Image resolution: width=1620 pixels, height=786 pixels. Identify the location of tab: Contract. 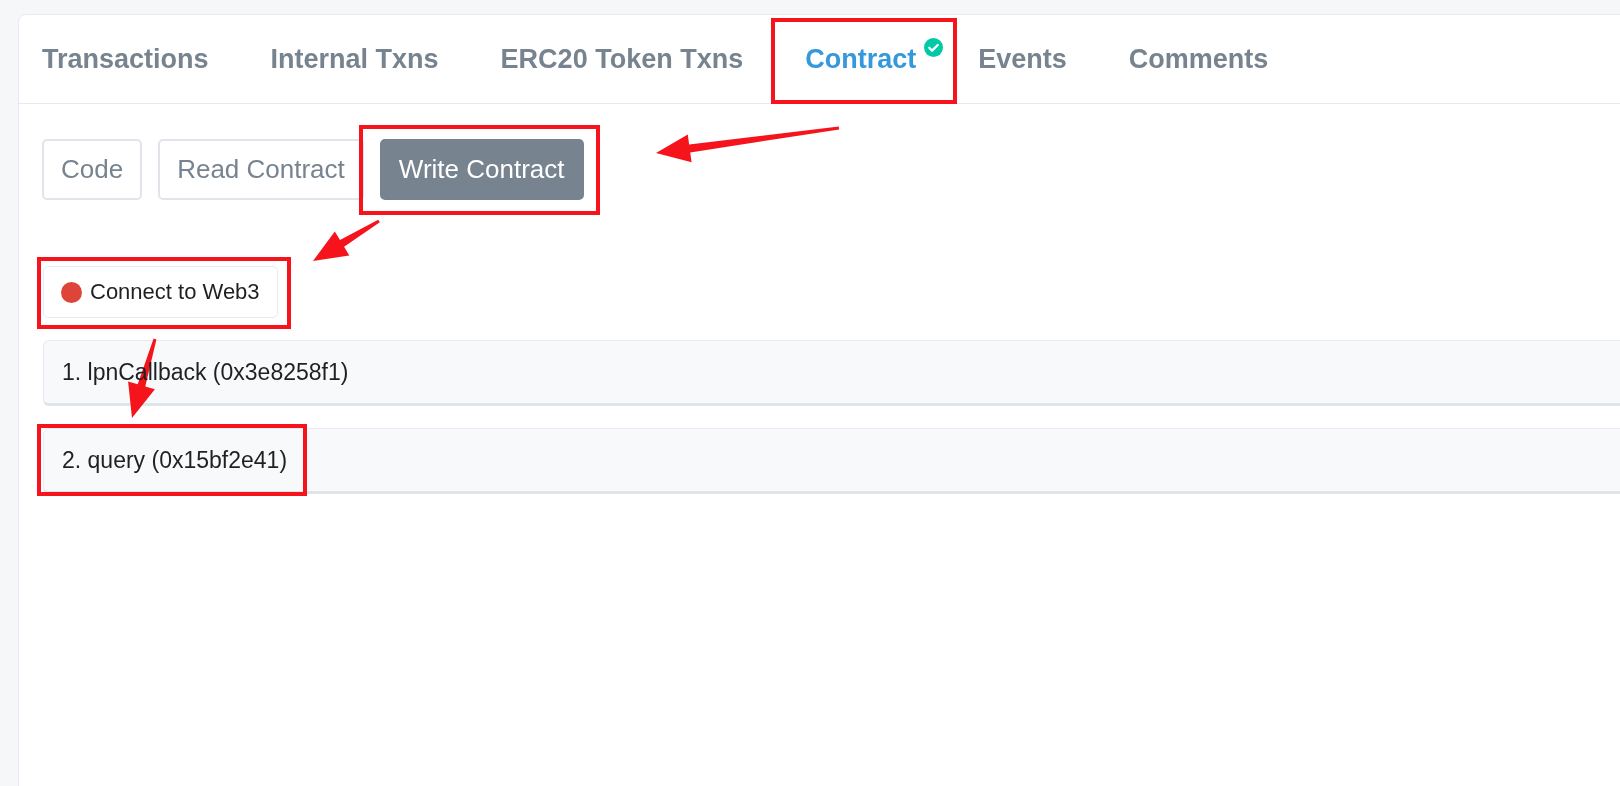
(861, 59).